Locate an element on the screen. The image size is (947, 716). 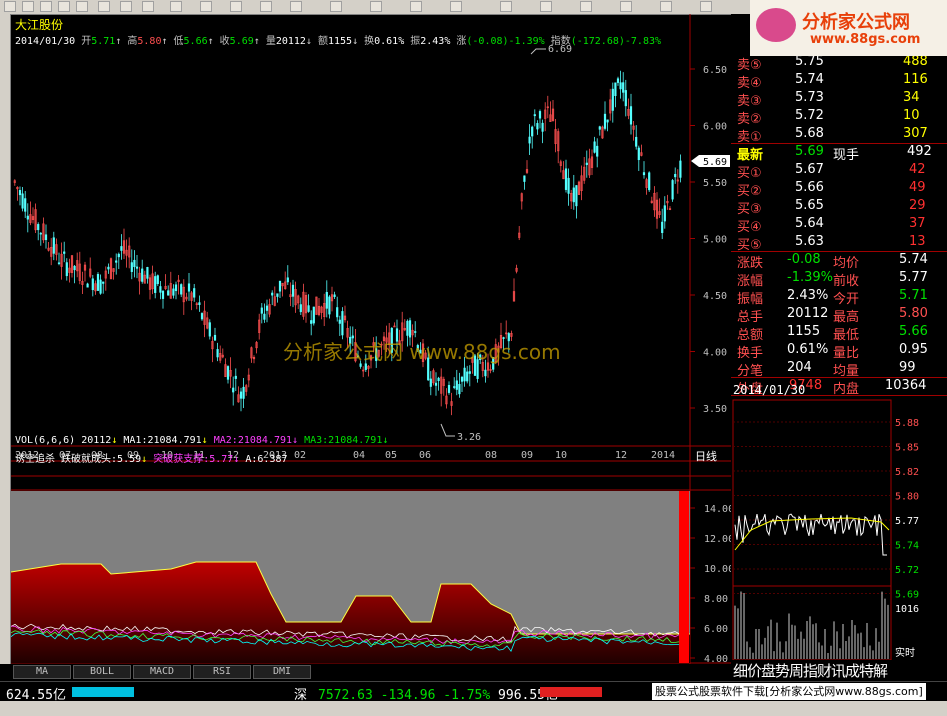
volume-label: 量 is located at coordinates (270, 41).